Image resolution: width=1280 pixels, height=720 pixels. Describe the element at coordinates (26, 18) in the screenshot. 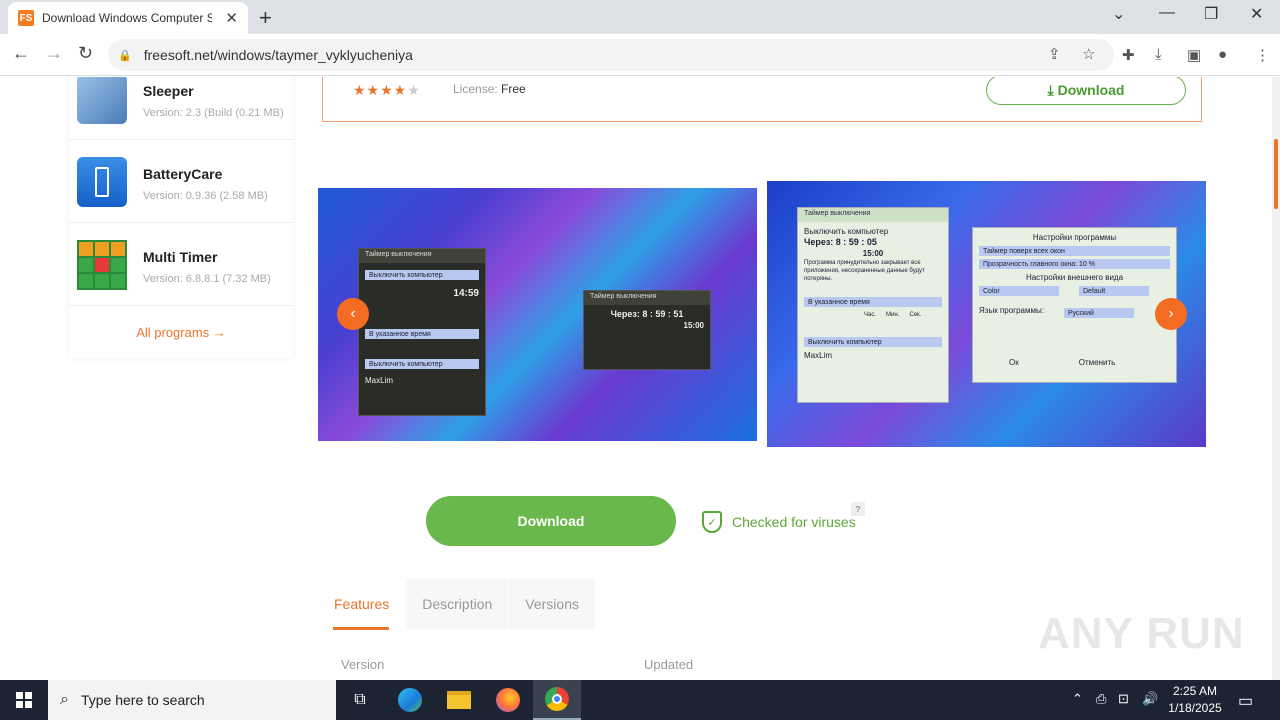

I see `site-favicon-icon: FS` at that location.